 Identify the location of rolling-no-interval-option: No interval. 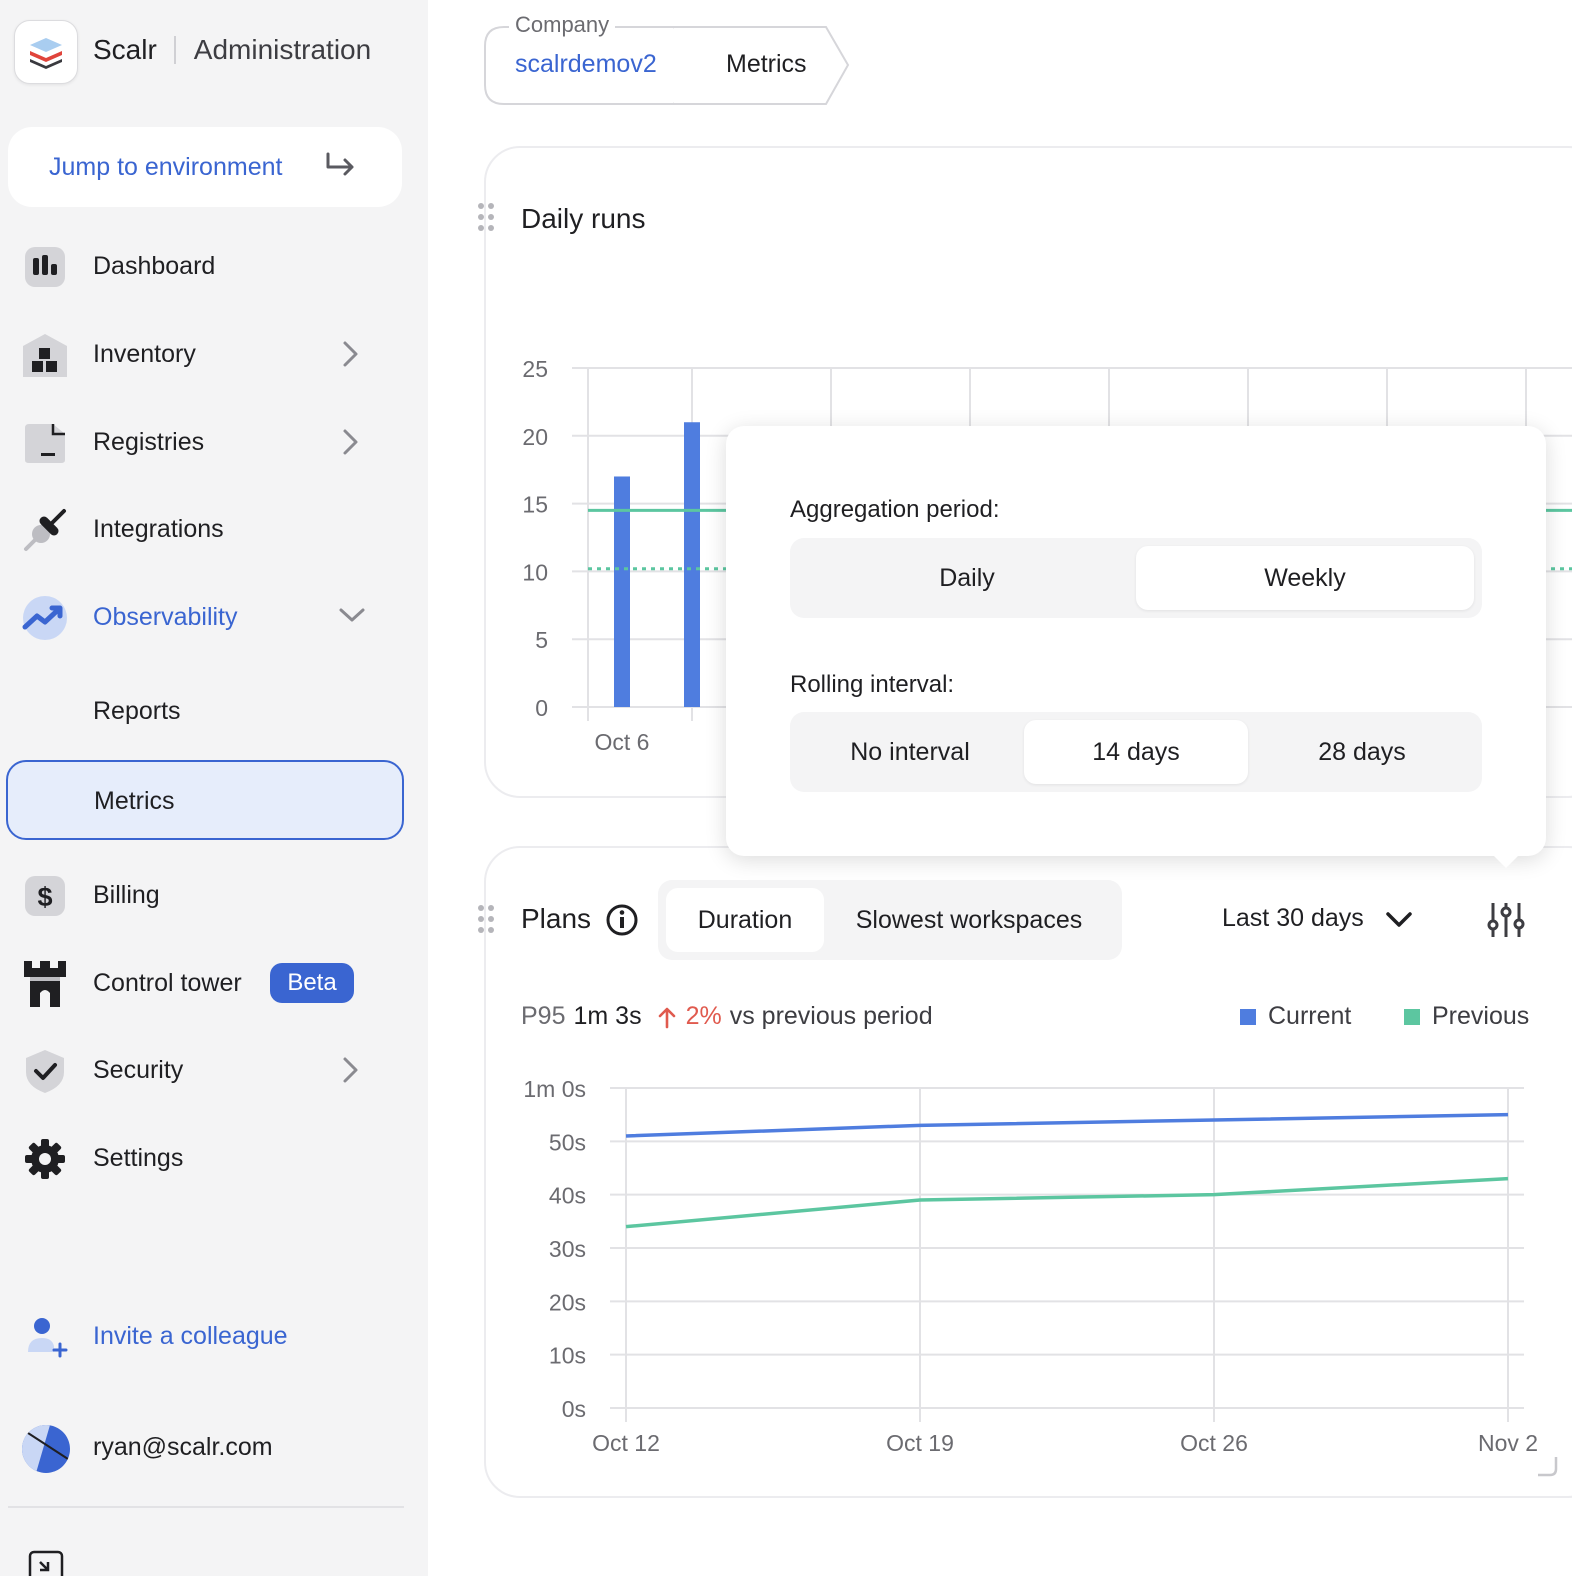
(910, 752).